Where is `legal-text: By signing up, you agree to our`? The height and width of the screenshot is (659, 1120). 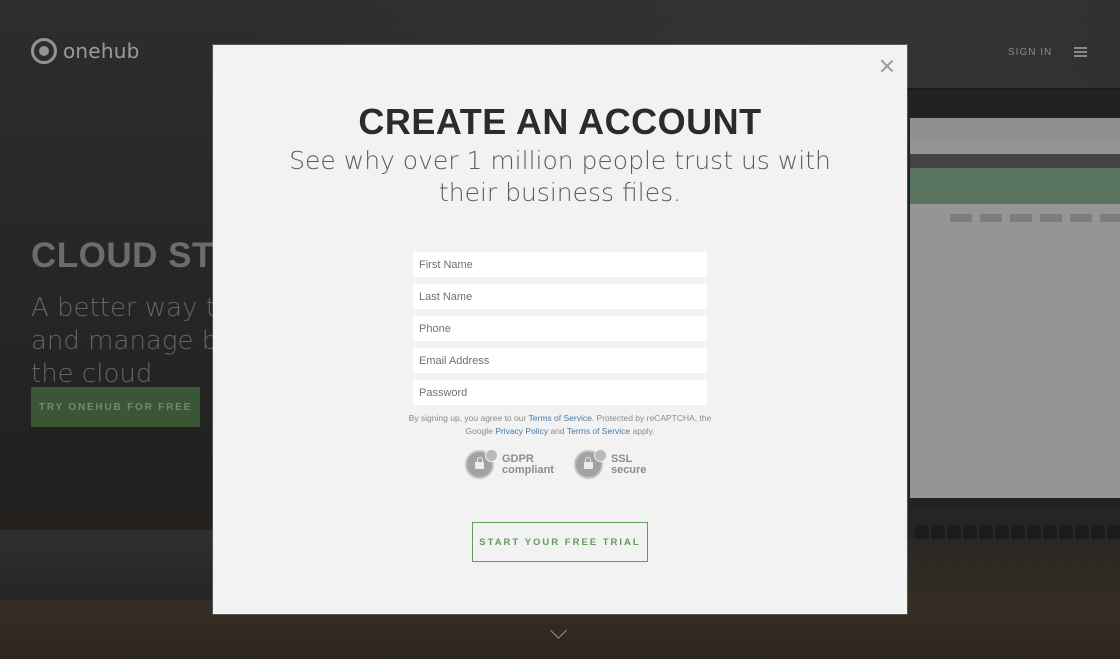
legal-text: By signing up, you agree to our is located at coordinates (468, 418).